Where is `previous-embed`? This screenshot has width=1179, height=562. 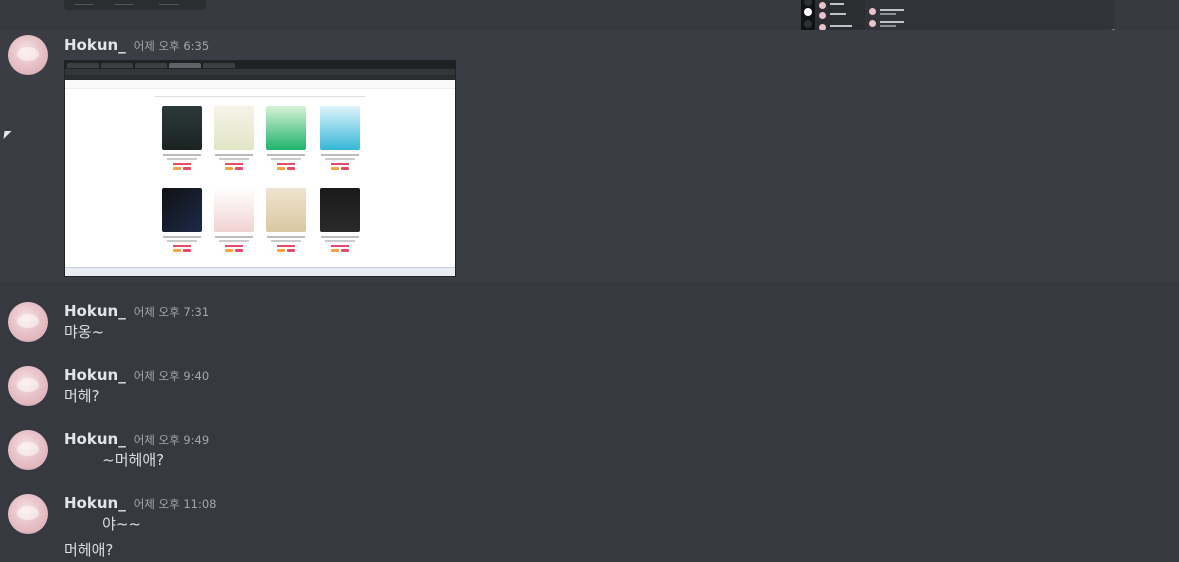 previous-embed is located at coordinates (135, 5).